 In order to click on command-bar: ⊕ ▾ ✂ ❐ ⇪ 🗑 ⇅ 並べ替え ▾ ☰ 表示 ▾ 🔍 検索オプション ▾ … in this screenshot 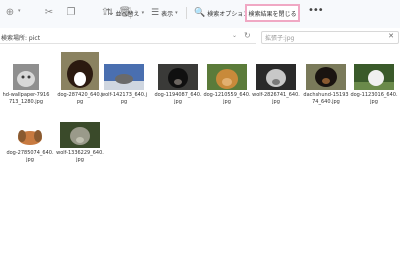, I will do `click(200, 14)`.